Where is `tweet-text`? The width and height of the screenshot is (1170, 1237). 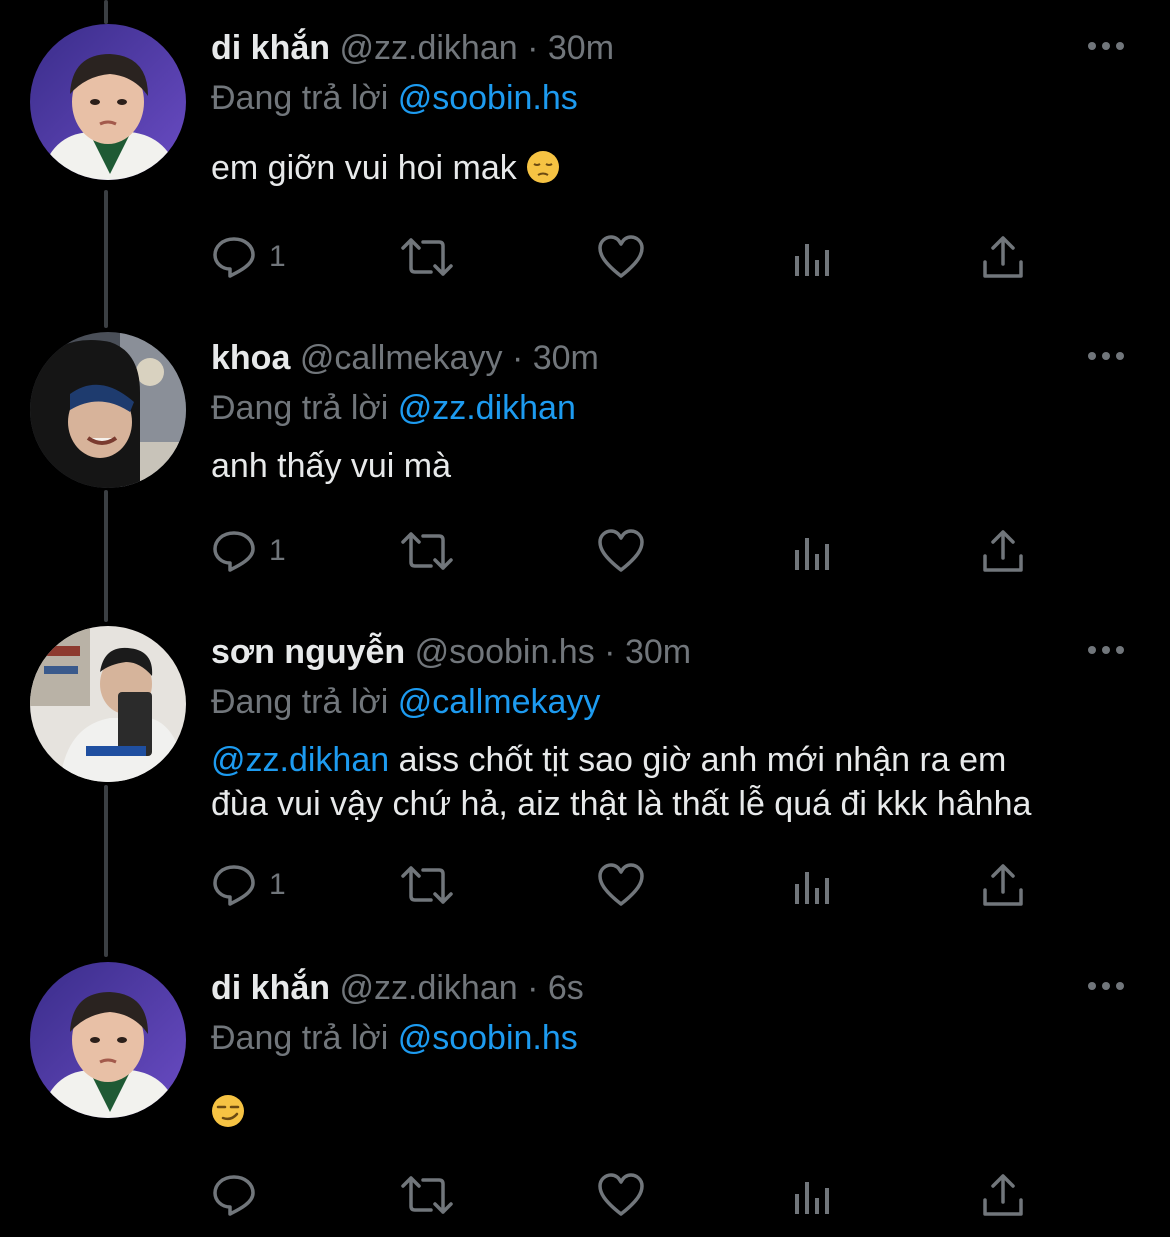
tweet-text is located at coordinates (676, 1112).